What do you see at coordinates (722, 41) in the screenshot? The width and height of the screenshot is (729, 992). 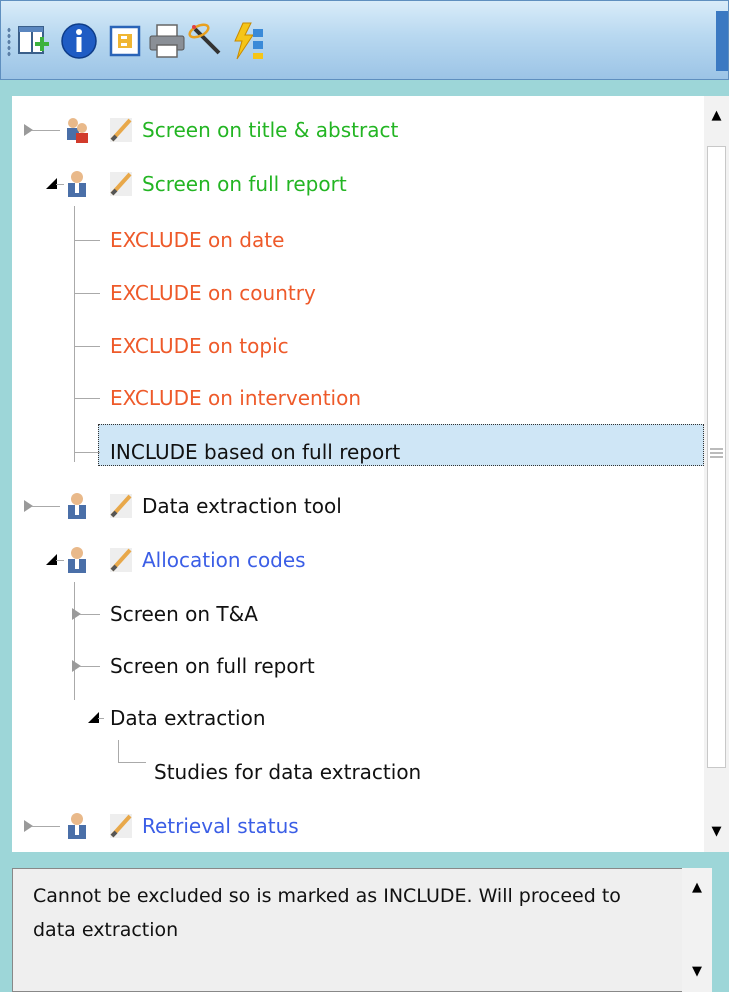 I see `toolbar-overflow` at bounding box center [722, 41].